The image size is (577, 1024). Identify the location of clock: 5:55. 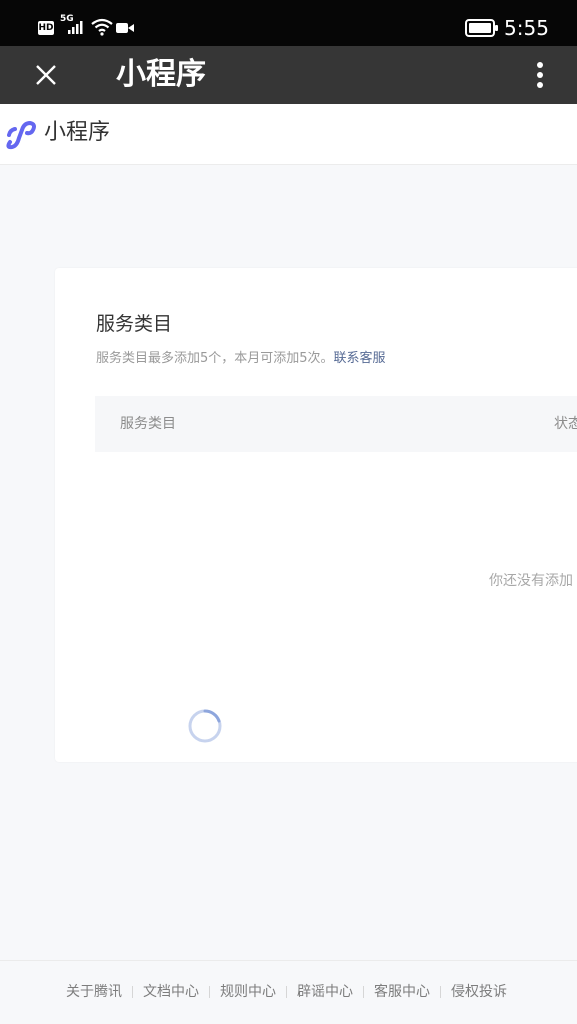
(526, 28).